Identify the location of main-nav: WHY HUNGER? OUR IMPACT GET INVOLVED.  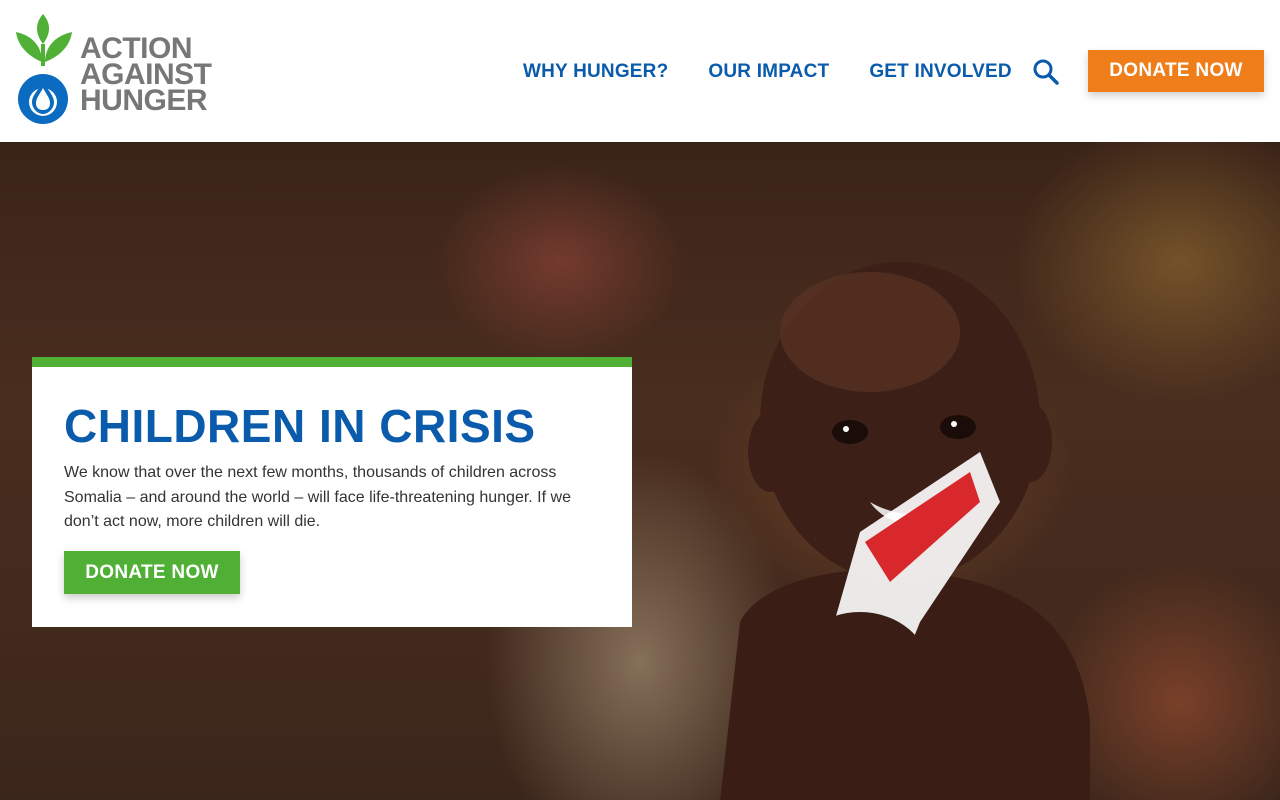
(787, 72).